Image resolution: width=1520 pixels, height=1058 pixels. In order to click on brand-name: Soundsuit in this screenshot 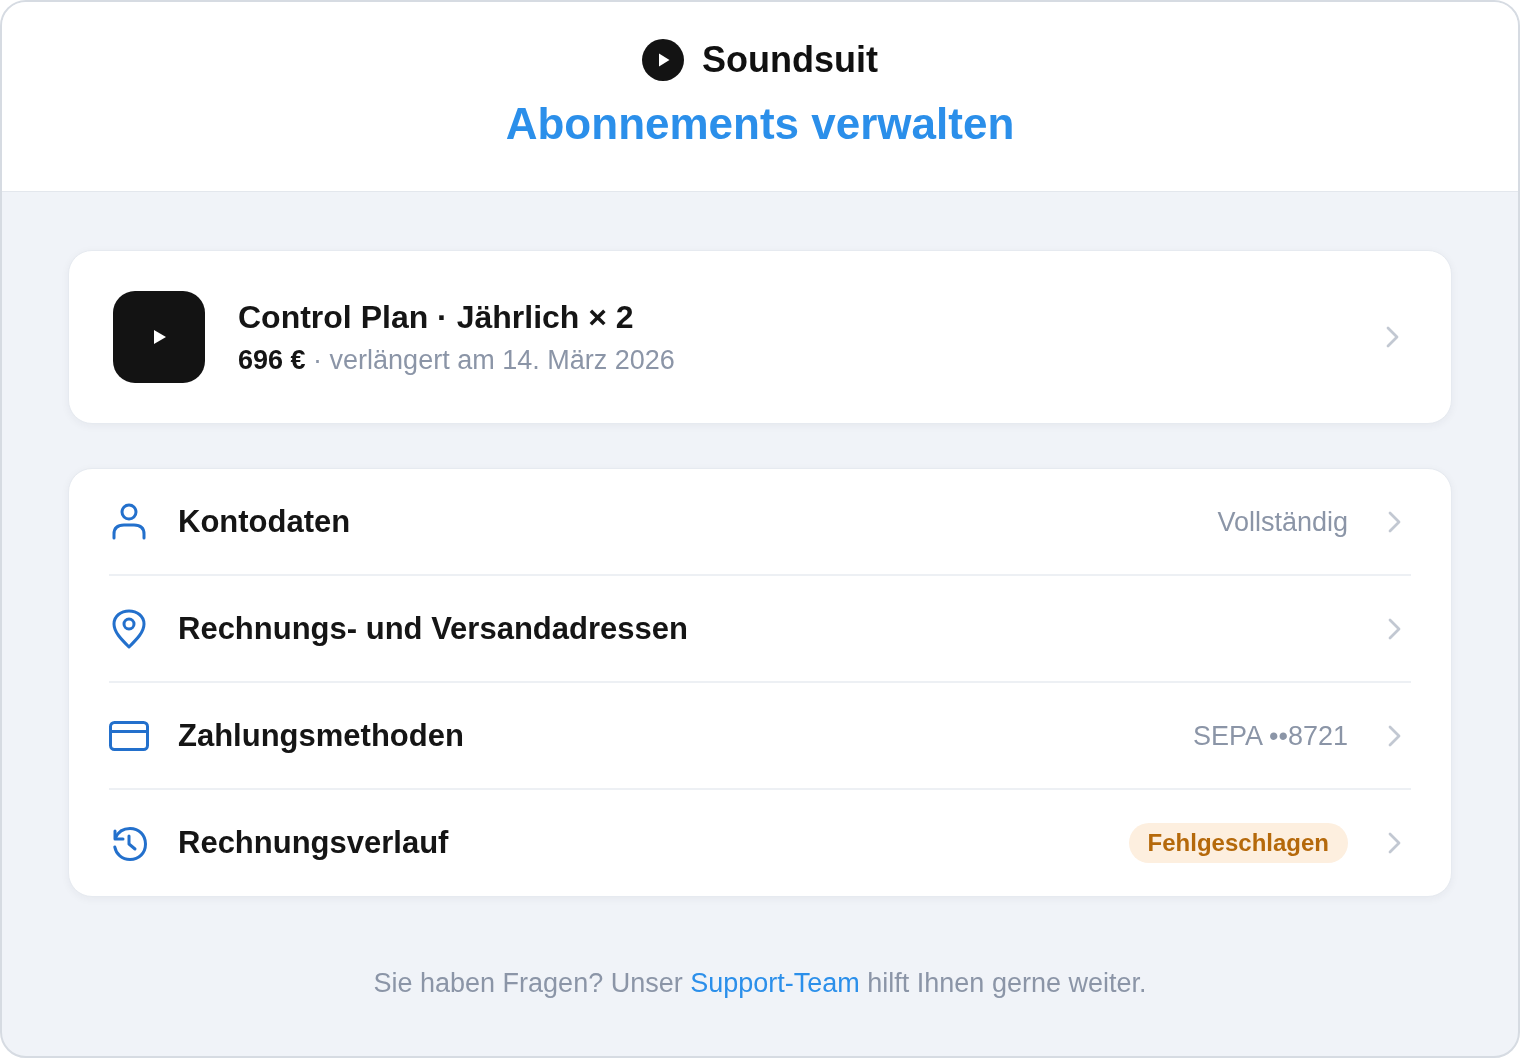, I will do `click(790, 60)`.